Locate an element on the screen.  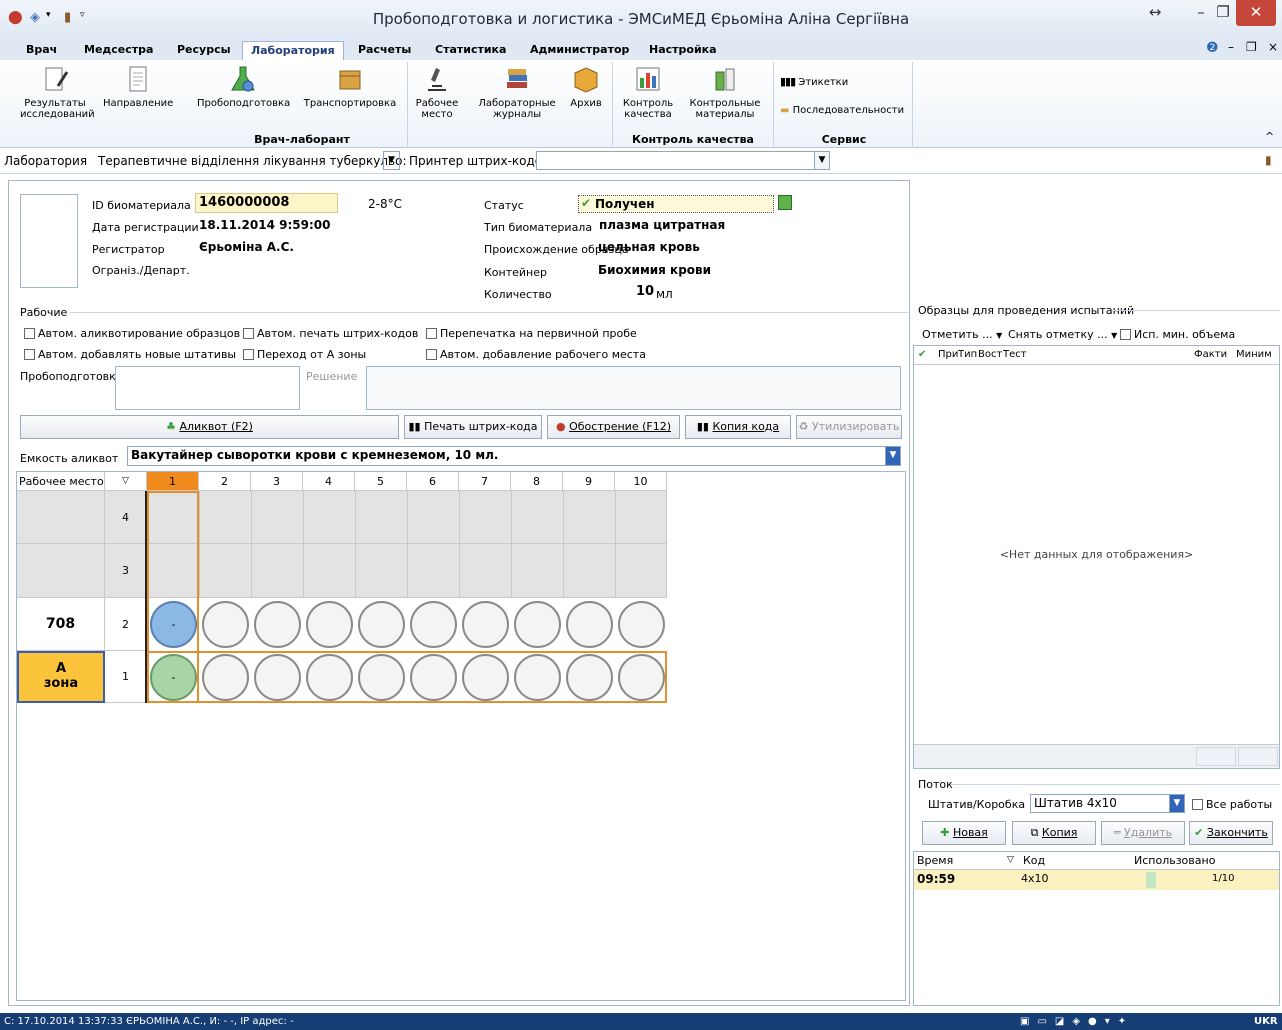
department-dropdown: ▼ is located at coordinates (391, 160).